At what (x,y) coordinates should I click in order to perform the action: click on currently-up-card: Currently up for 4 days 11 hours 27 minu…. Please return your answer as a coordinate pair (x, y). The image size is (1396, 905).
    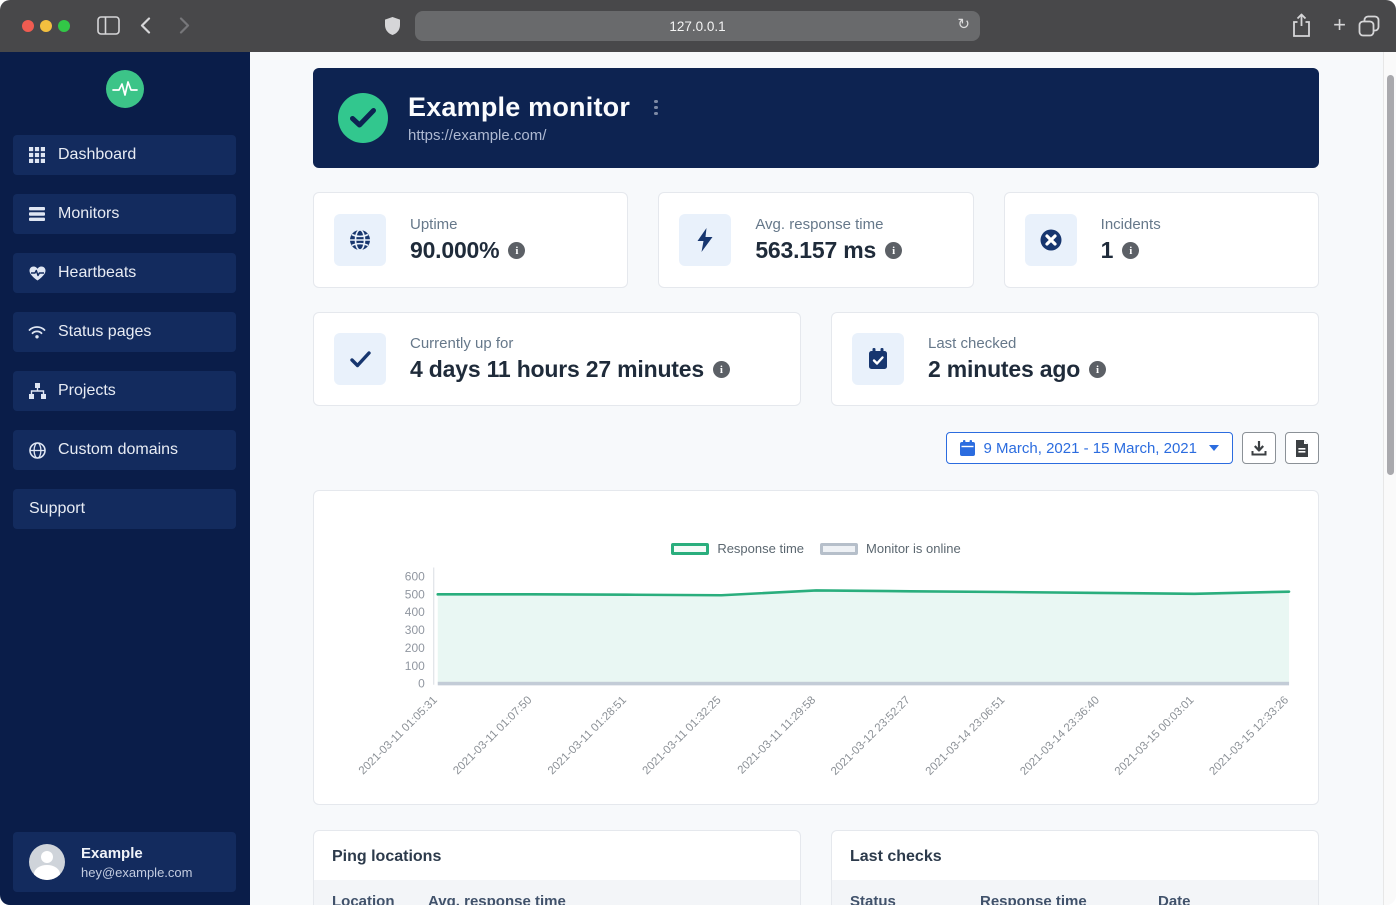
    Looking at the image, I should click on (557, 359).